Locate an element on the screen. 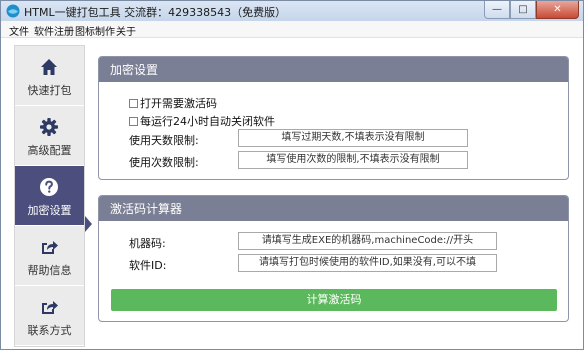  machine-code-label: 机器码: is located at coordinates (147, 243).